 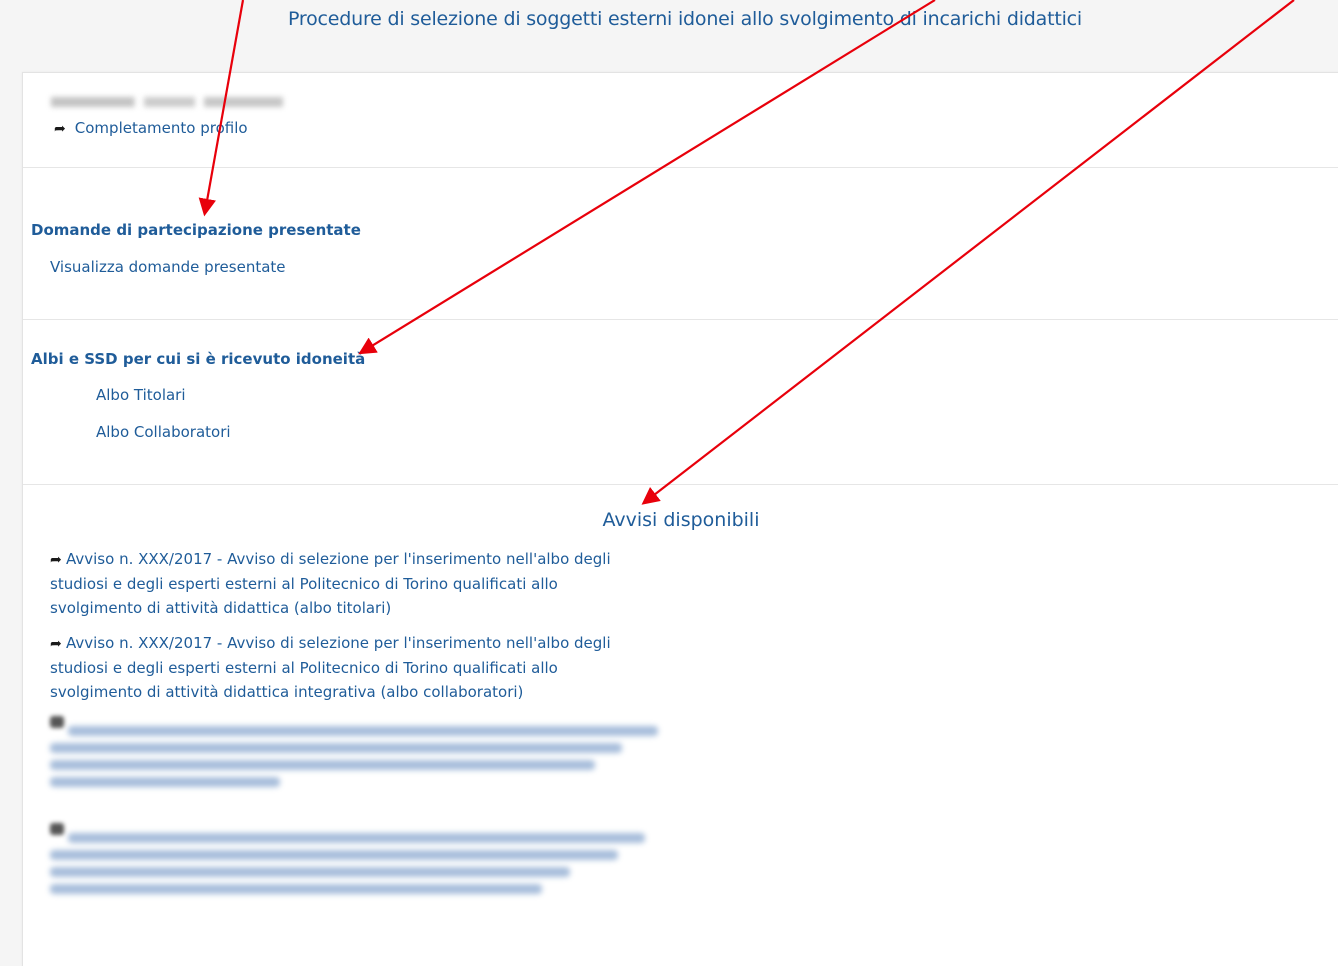 What do you see at coordinates (163, 432) in the screenshot?
I see `albo-collaboratori-link: Albo Collaboratori` at bounding box center [163, 432].